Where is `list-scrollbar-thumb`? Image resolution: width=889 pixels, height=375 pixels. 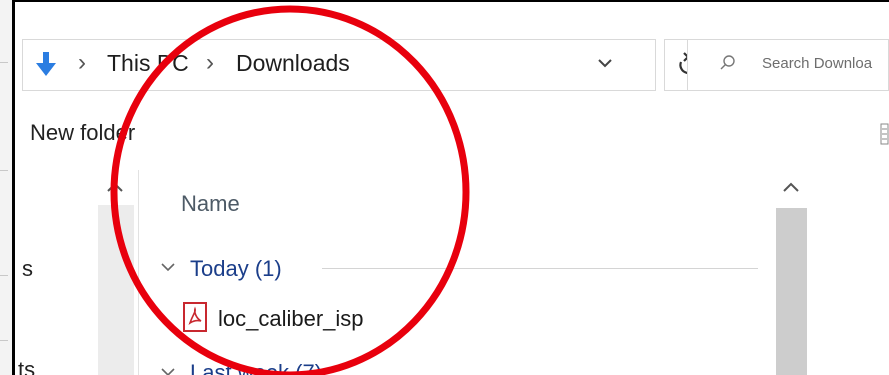 list-scrollbar-thumb is located at coordinates (791, 291).